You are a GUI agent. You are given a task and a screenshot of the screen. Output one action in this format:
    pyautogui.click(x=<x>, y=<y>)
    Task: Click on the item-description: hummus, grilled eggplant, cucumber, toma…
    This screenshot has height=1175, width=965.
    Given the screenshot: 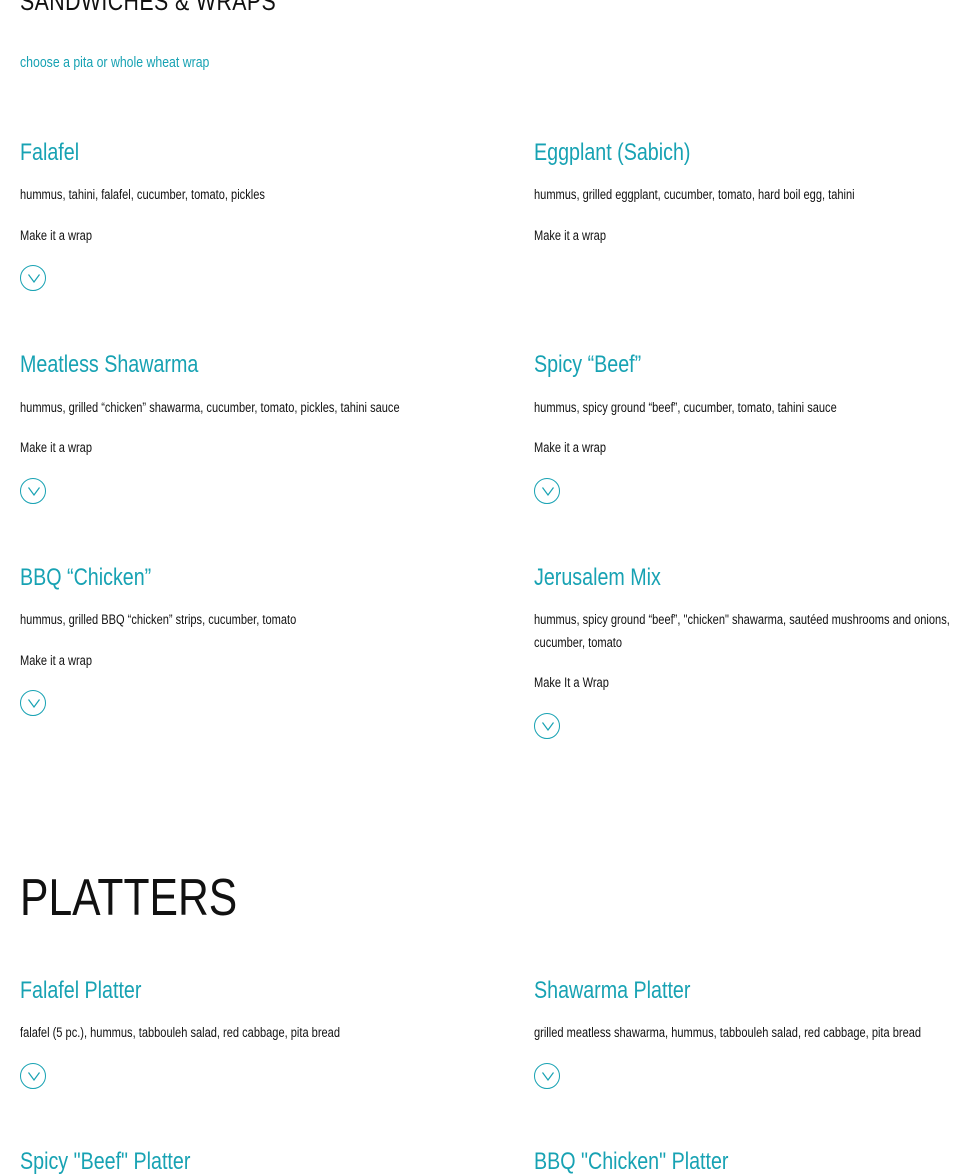 What is the action you would take?
    pyautogui.click(x=694, y=194)
    